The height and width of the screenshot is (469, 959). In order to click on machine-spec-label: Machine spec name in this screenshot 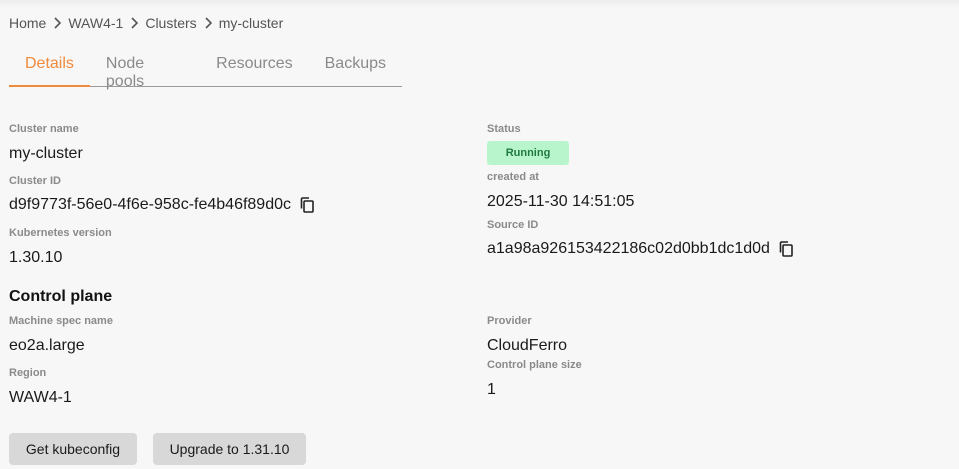, I will do `click(61, 321)`.